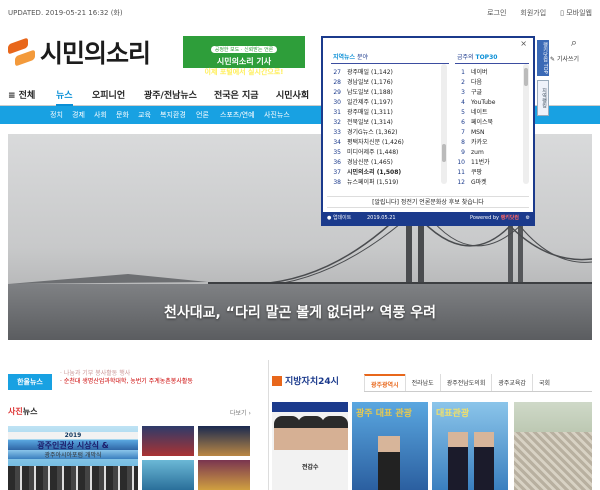  Describe the element at coordinates (492, 73) in the screenshot. I see `list-item: 1 네이버` at that location.